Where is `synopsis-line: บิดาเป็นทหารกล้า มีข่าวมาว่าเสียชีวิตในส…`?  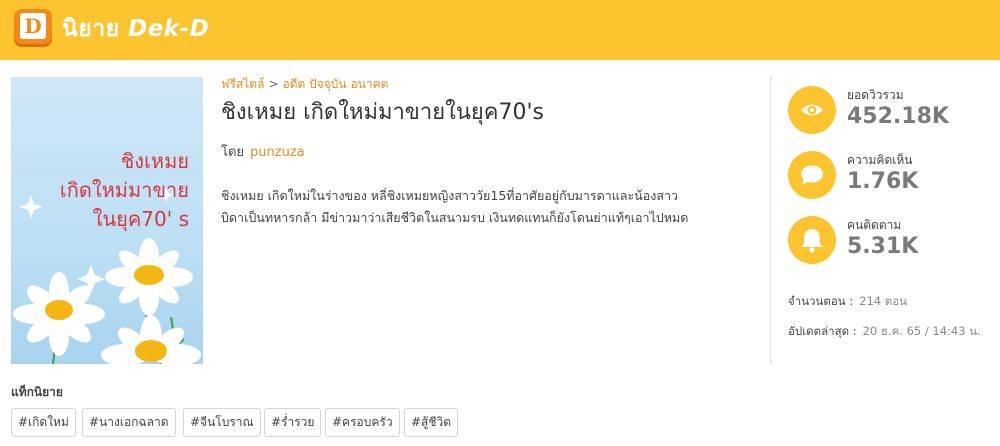
synopsis-line: บิดาเป็นทหารกล้า มีข่าวมาว่าเสียชีวิตในส… is located at coordinates (455, 217).